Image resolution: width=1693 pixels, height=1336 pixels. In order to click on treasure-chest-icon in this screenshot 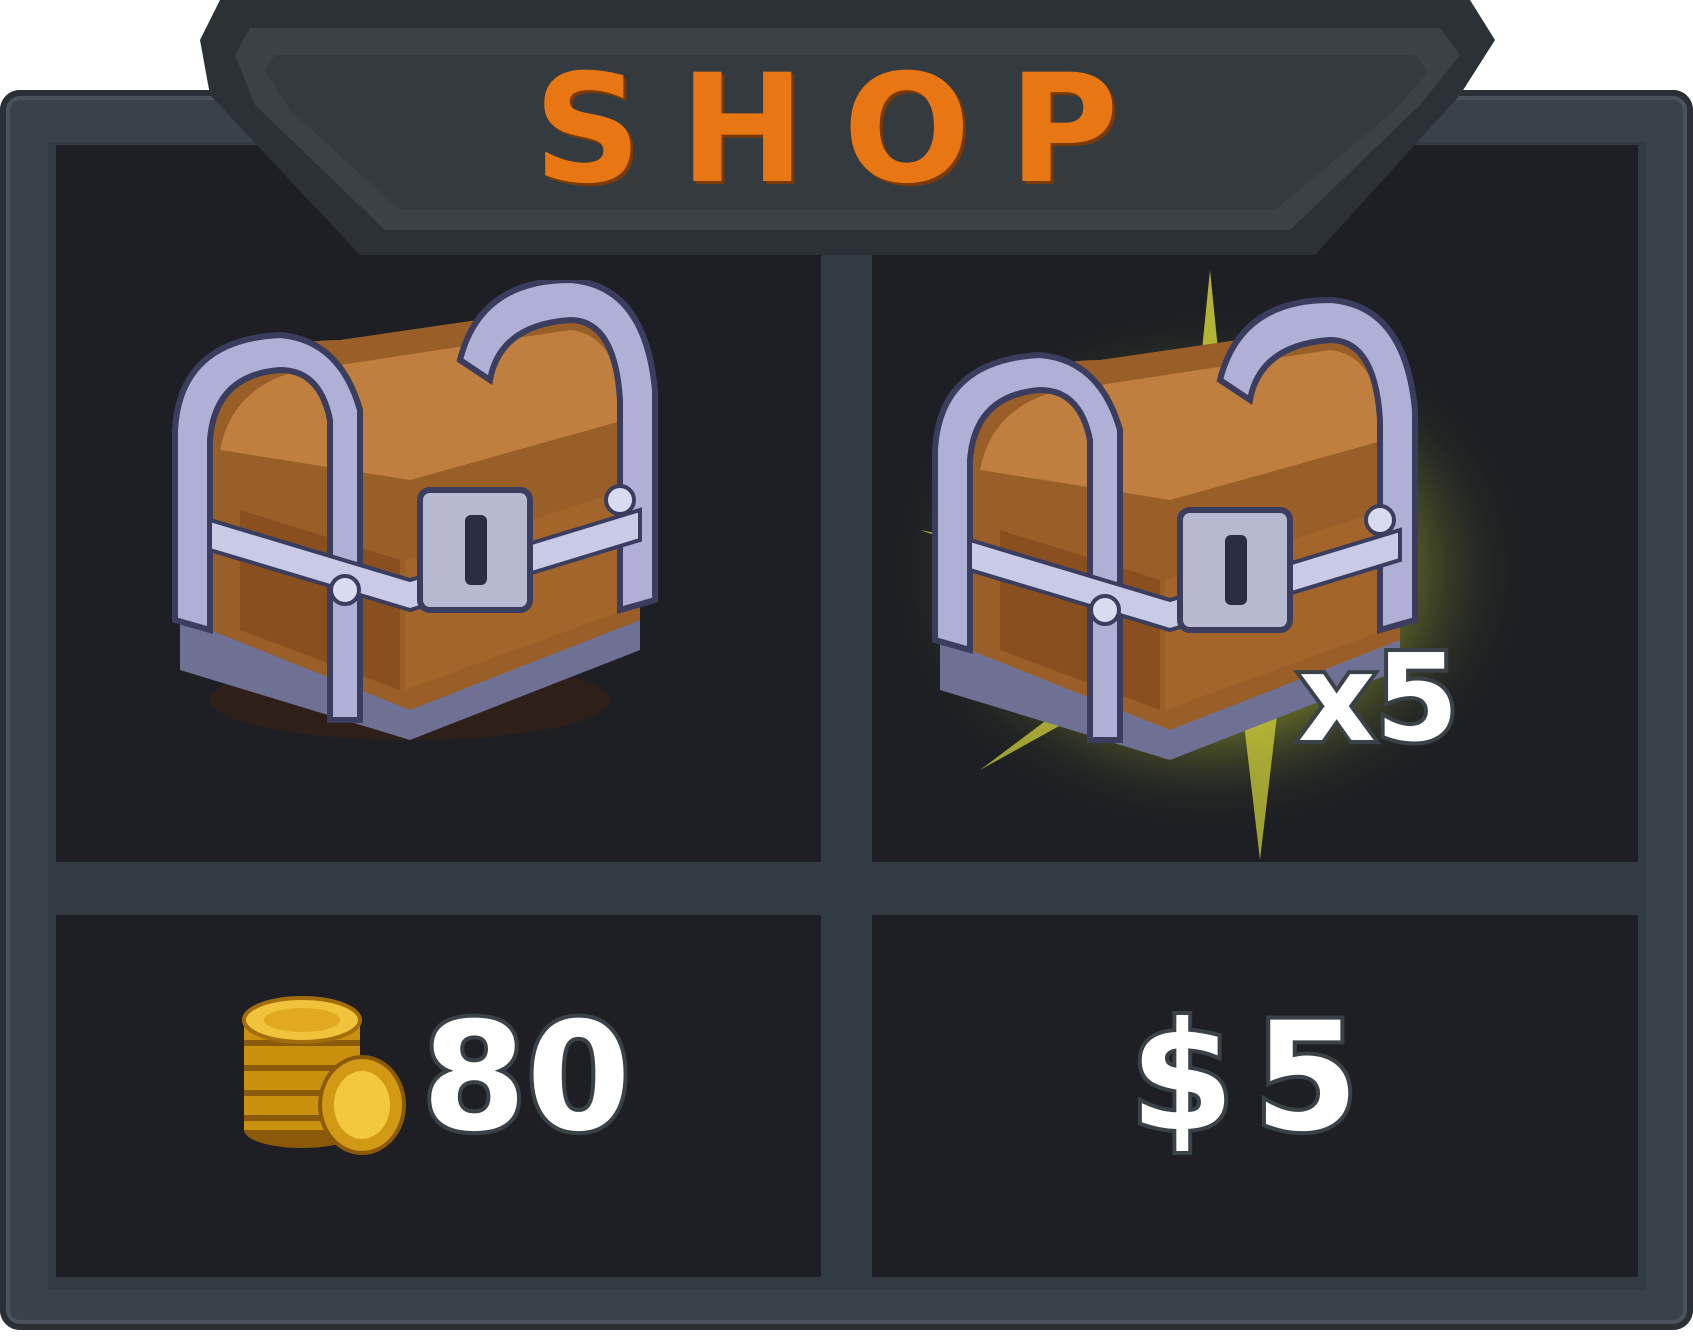, I will do `click(415, 510)`.